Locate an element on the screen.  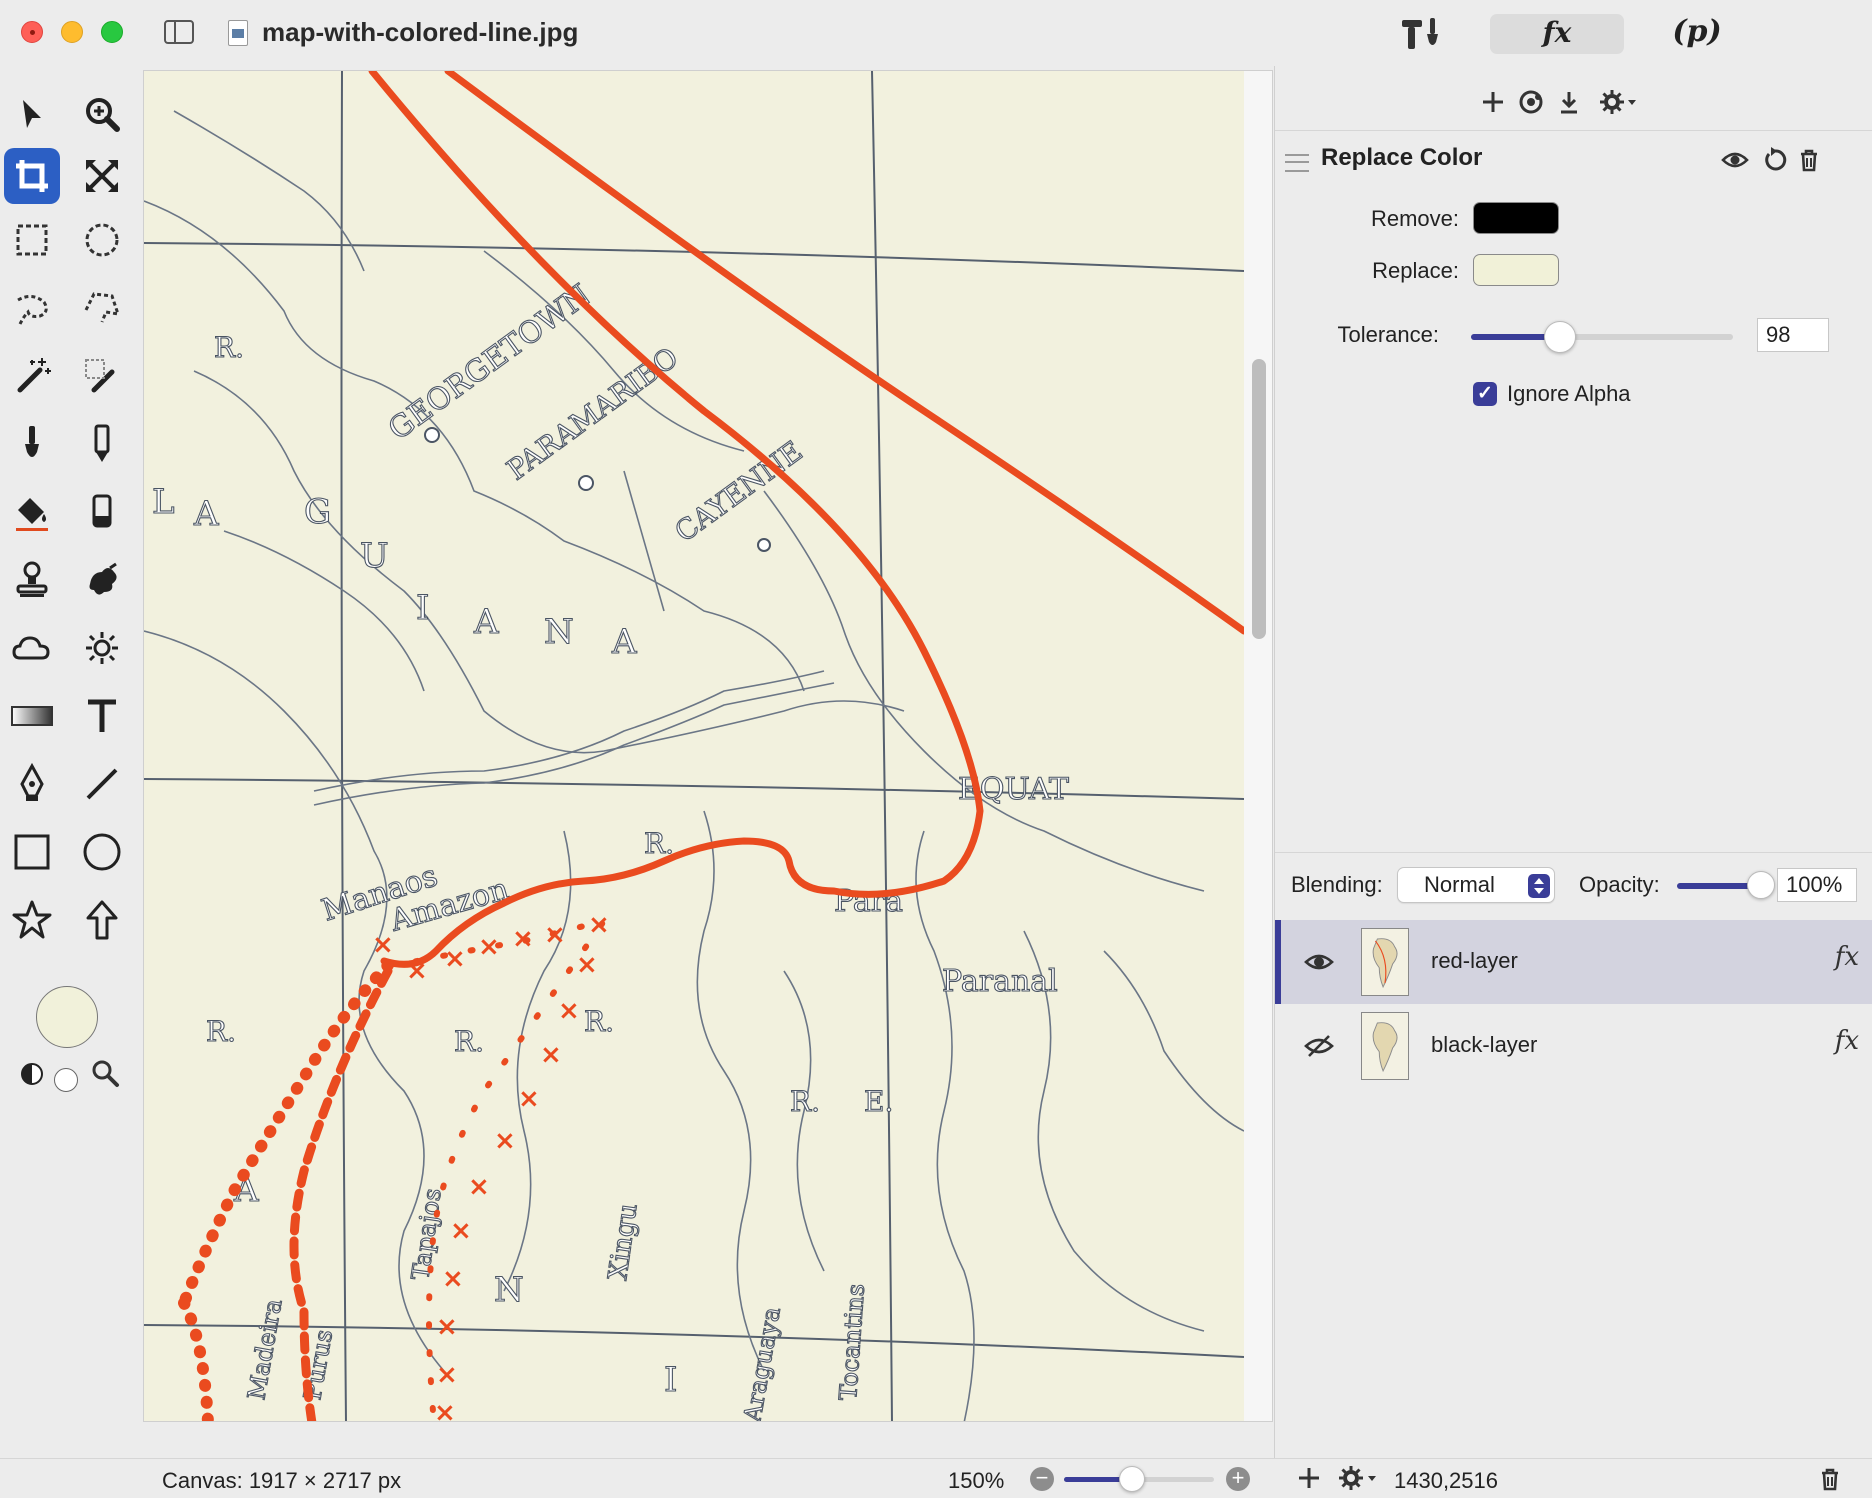
clone-stamp-tool-icon is located at coordinates (32, 580).